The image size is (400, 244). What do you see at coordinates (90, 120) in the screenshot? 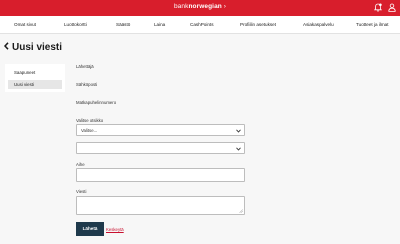
I see `topic-label: Valitse otsikko` at bounding box center [90, 120].